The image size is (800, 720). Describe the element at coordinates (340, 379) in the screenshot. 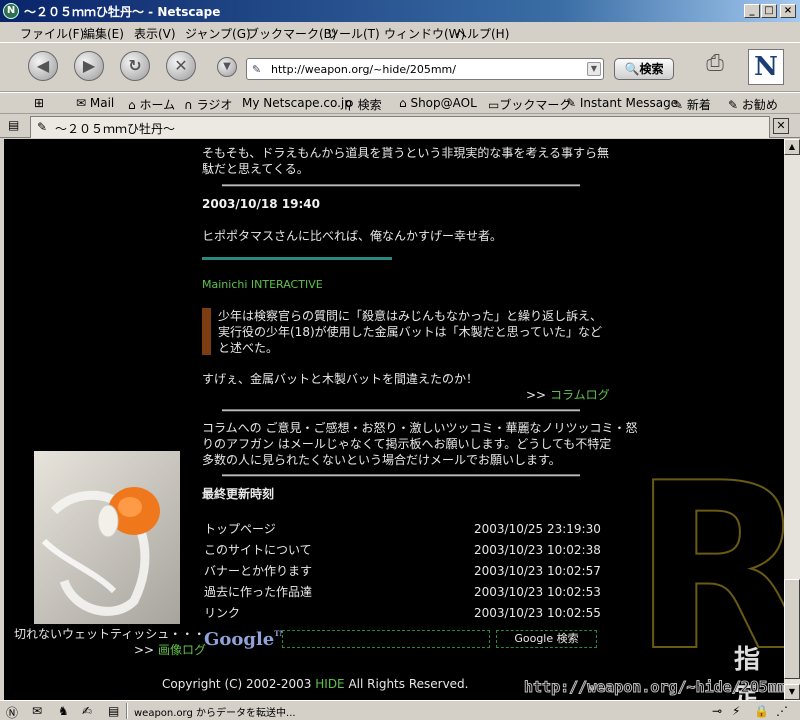

I see `paragraph: すげぇ、金属バットと木製バットを間違えたのか！` at that location.